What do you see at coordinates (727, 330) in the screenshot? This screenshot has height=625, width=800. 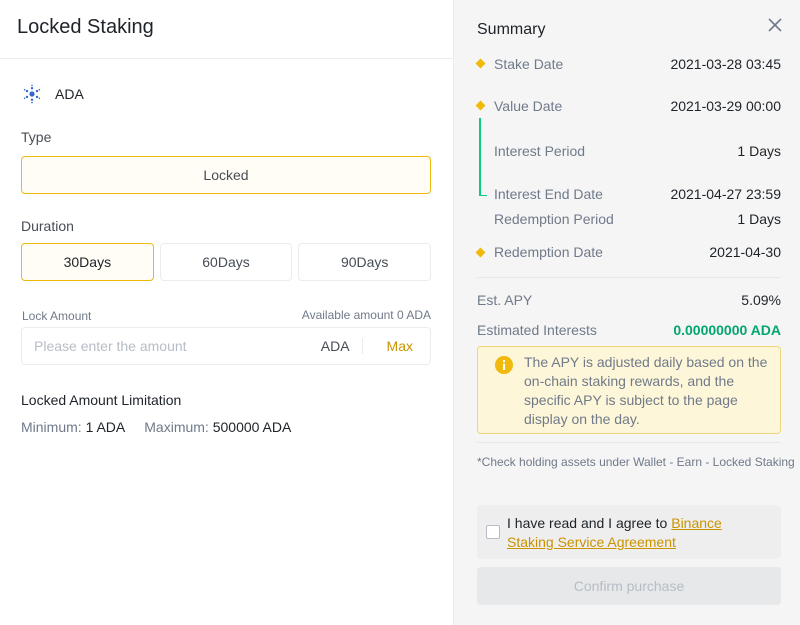 I see `interests-value: 0.00000000 ADA` at bounding box center [727, 330].